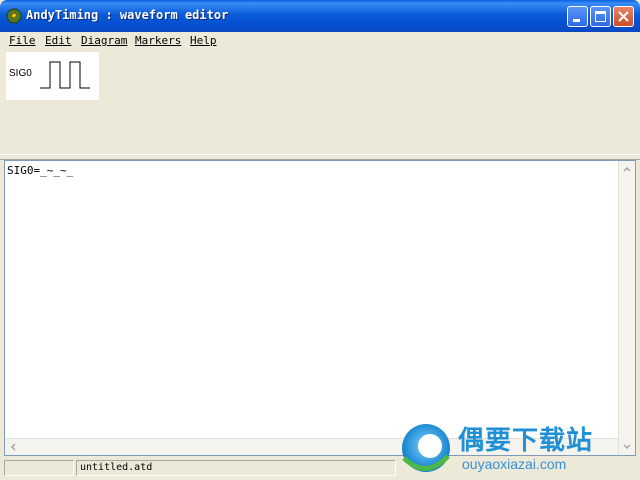 The image size is (640, 480). I want to click on status-cell-filename: untitled.atd, so click(236, 468).